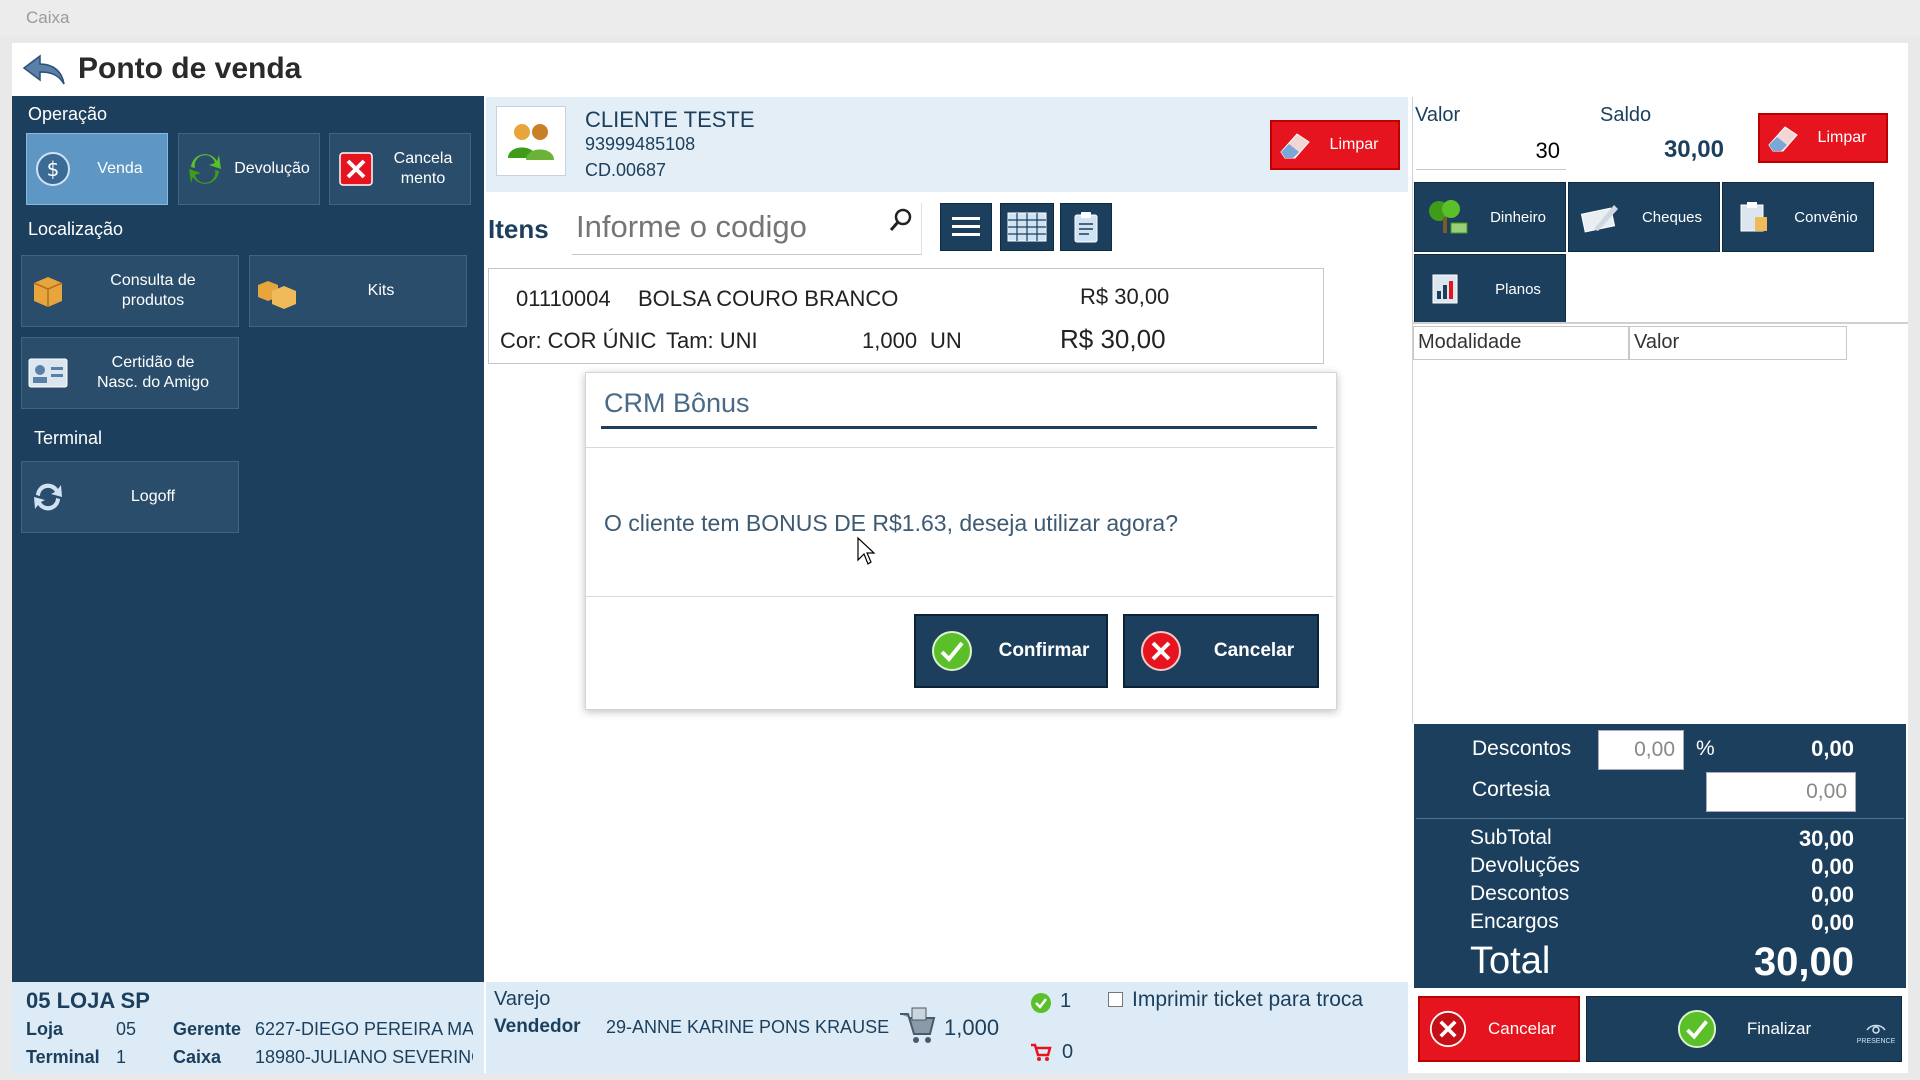  Describe the element at coordinates (1522, 748) in the screenshot. I see `descontos-label: Descontos` at that location.